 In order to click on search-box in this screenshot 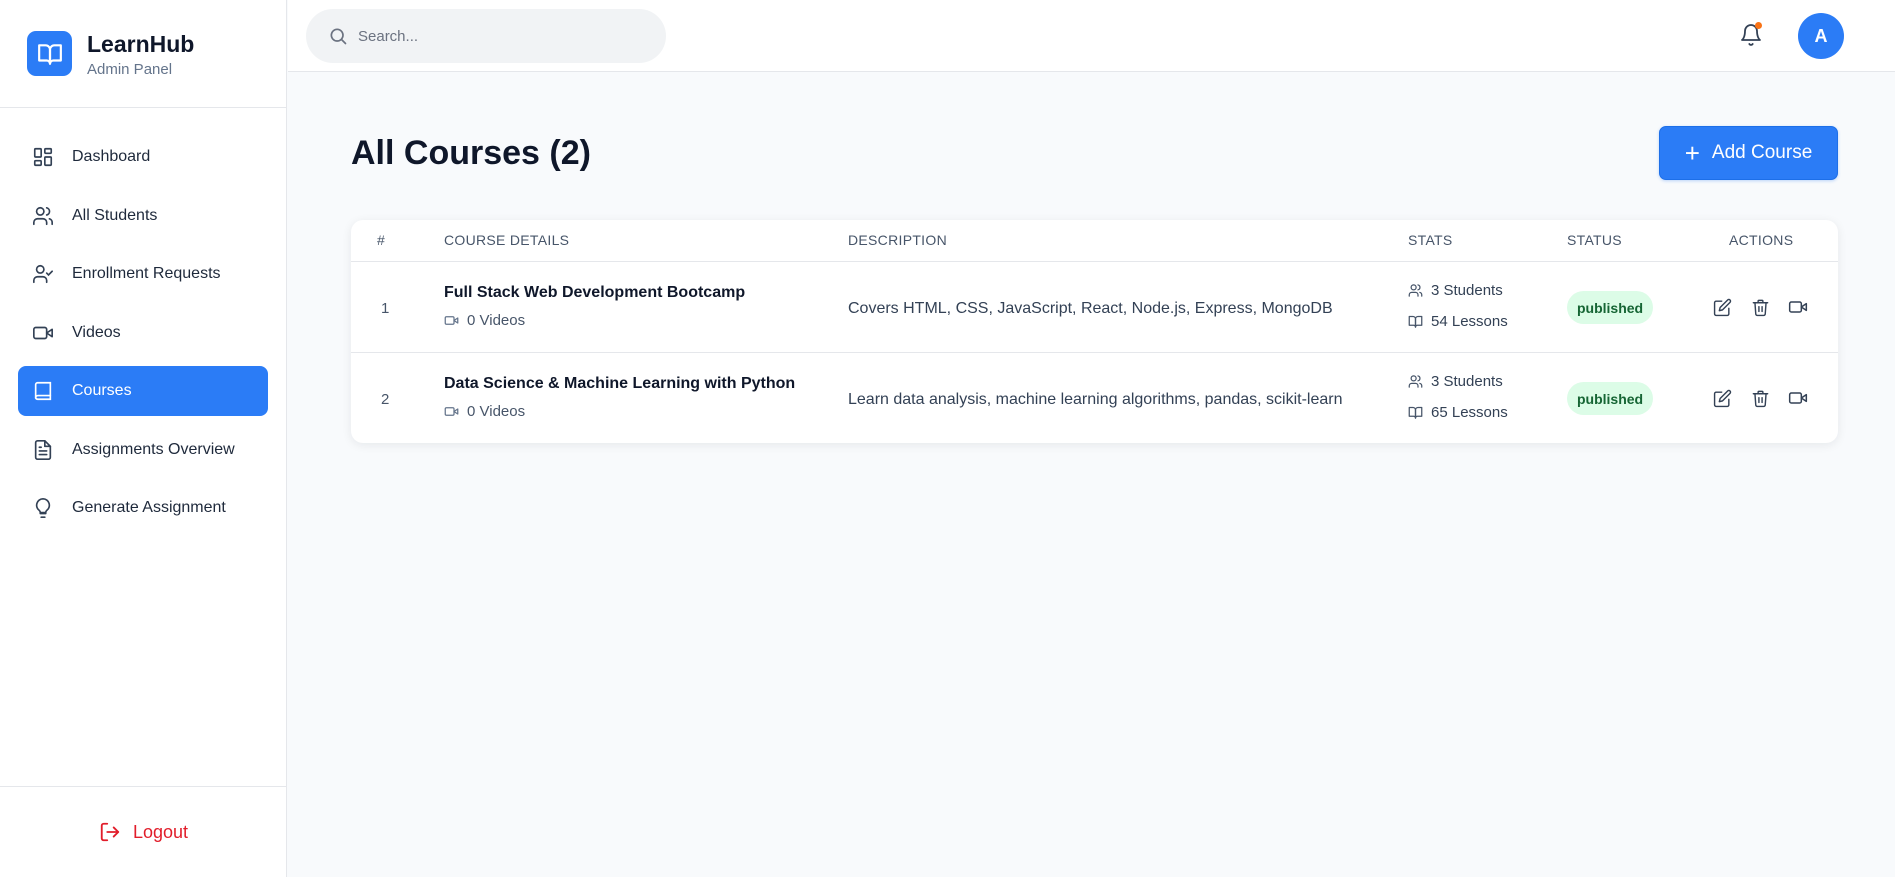, I will do `click(486, 36)`.